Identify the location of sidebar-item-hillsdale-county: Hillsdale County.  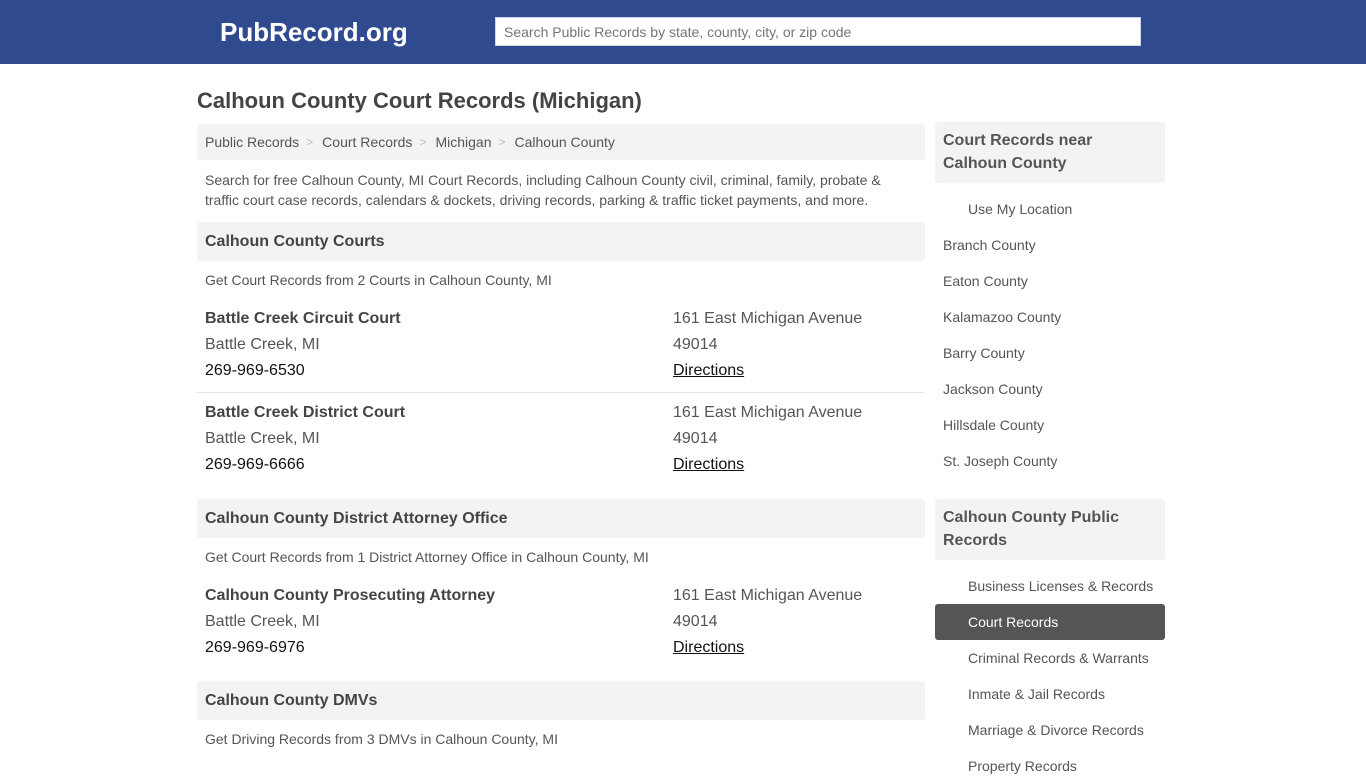
(1050, 425).